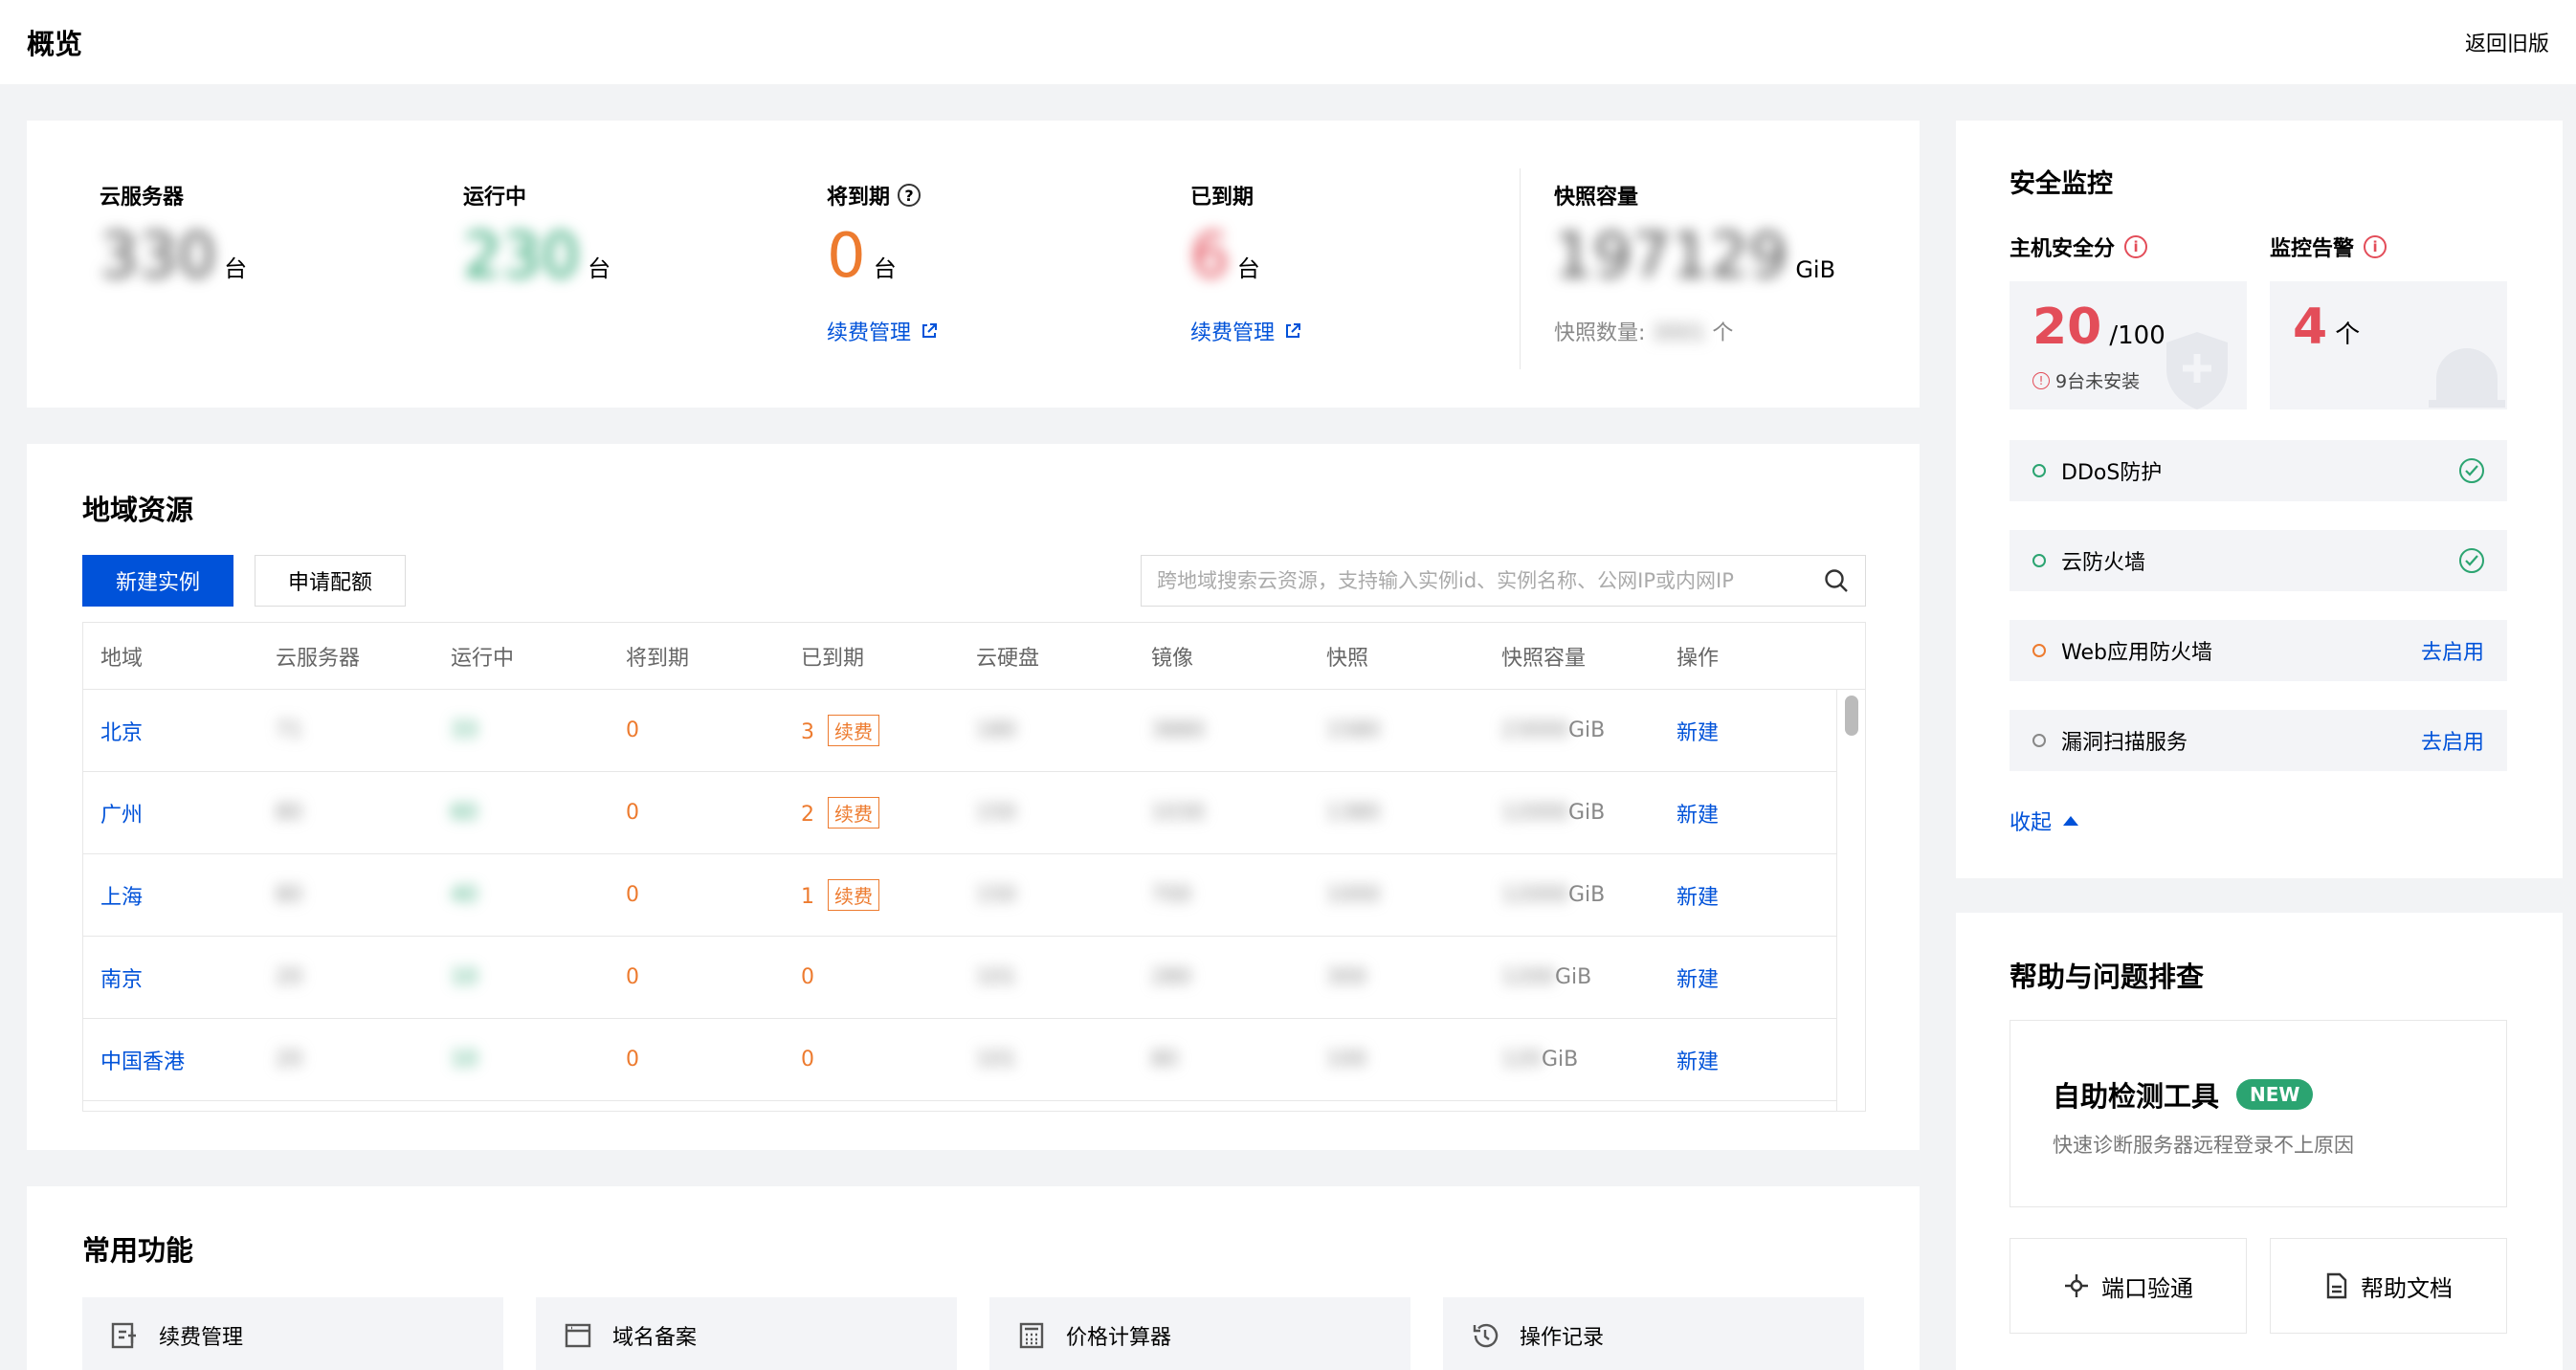  Describe the element at coordinates (138, 1250) in the screenshot. I see `section-title: 常用功能` at that location.